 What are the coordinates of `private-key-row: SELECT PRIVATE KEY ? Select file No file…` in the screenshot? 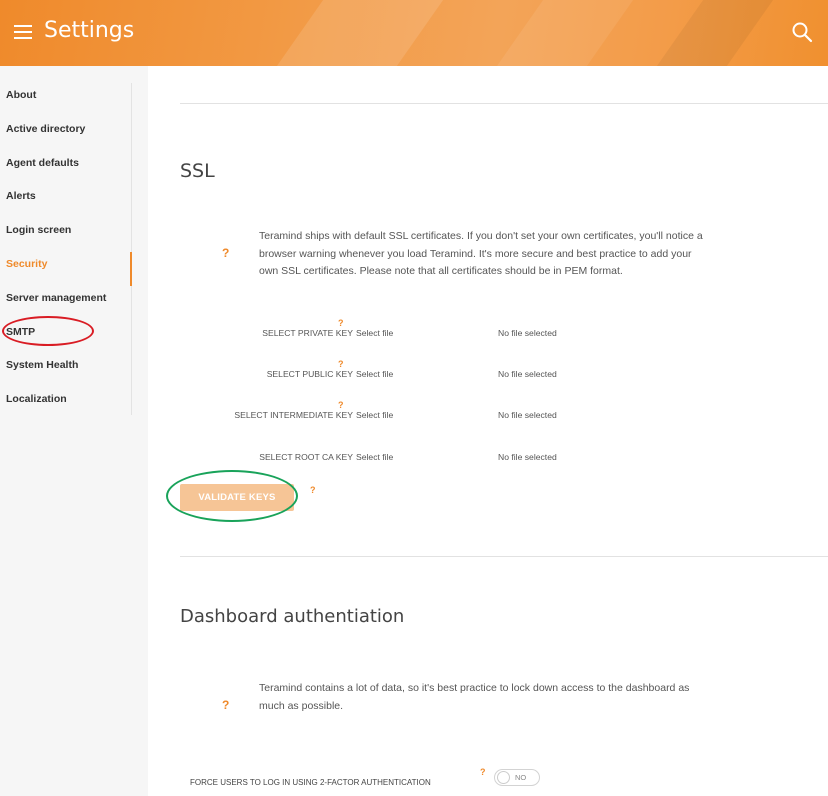 It's located at (488, 332).